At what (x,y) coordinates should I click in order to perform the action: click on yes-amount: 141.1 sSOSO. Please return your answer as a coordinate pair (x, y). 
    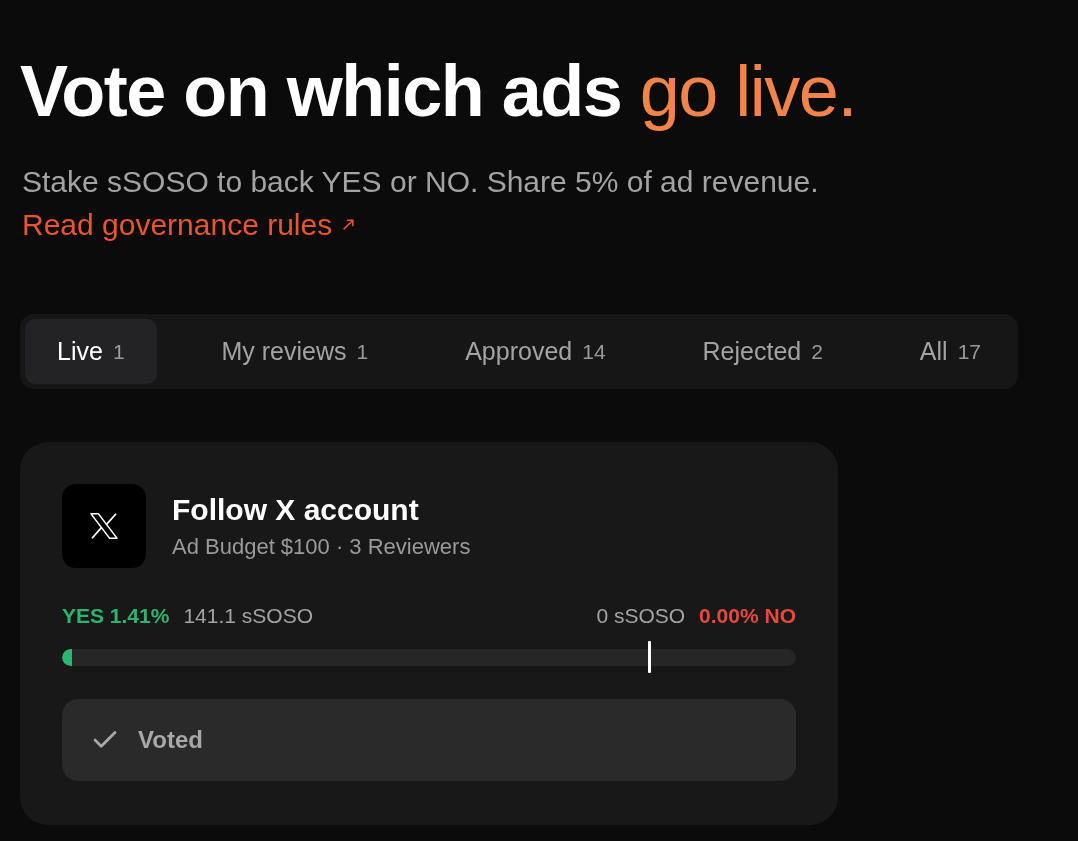
    Looking at the image, I should click on (248, 616).